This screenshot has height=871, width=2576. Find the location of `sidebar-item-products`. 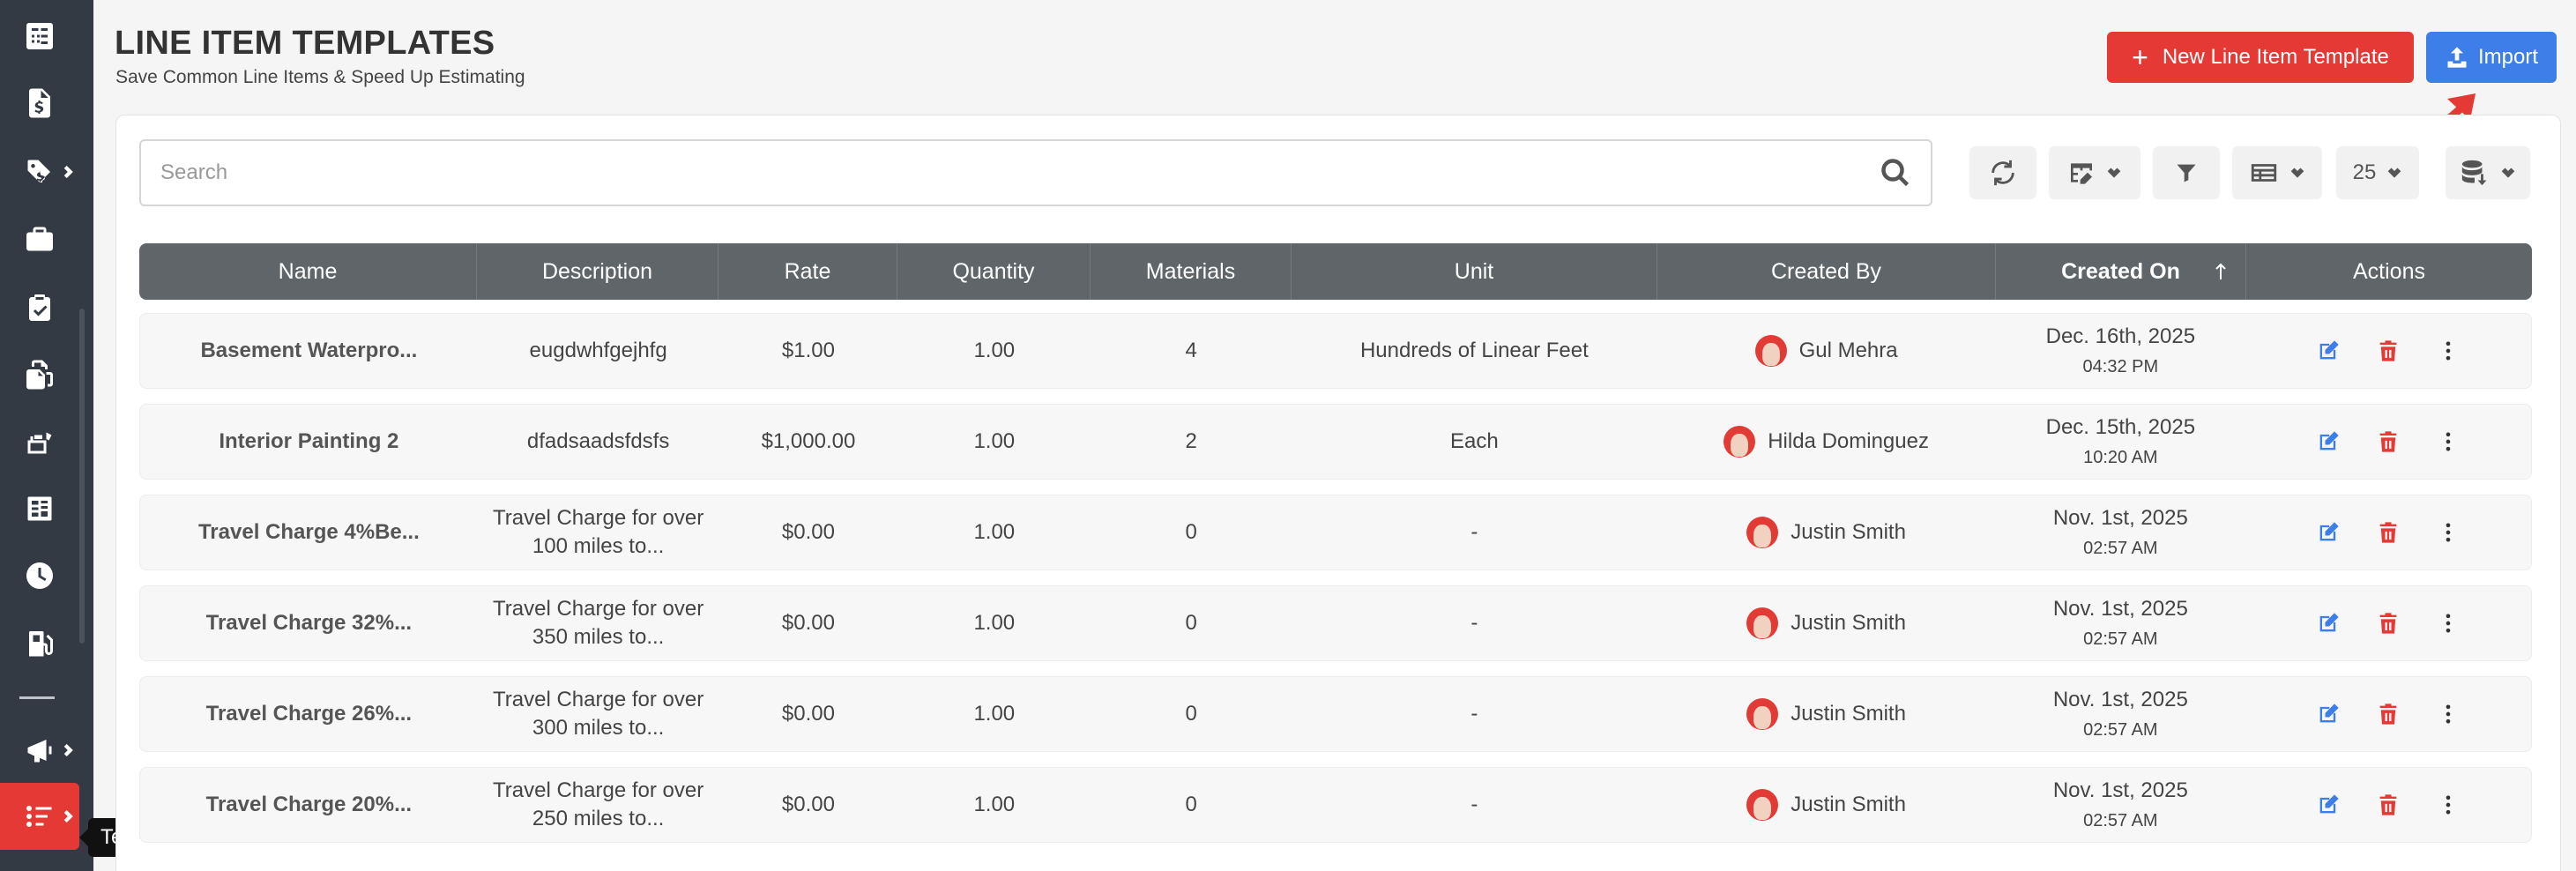

sidebar-item-products is located at coordinates (39, 172).